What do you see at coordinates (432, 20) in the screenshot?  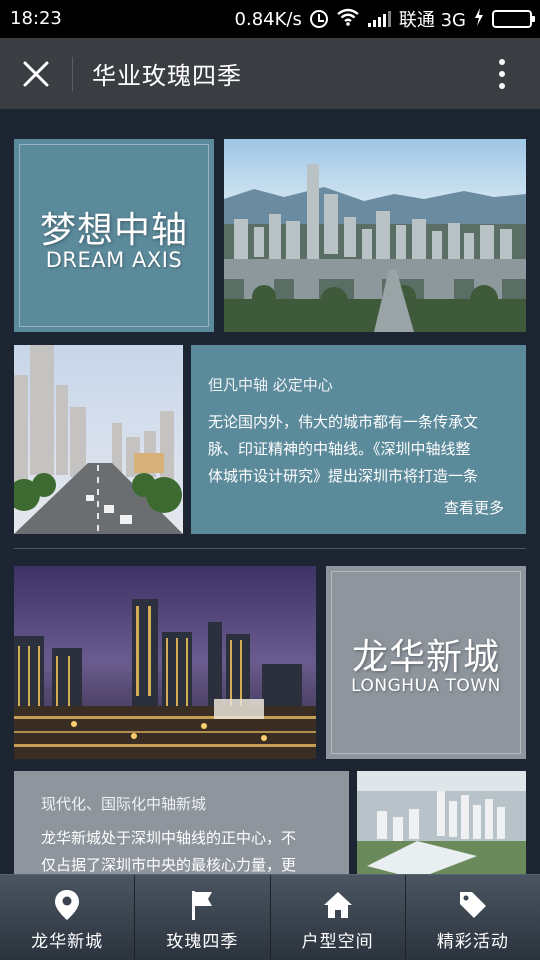 I see `carrier-label: 联通 3G` at bounding box center [432, 20].